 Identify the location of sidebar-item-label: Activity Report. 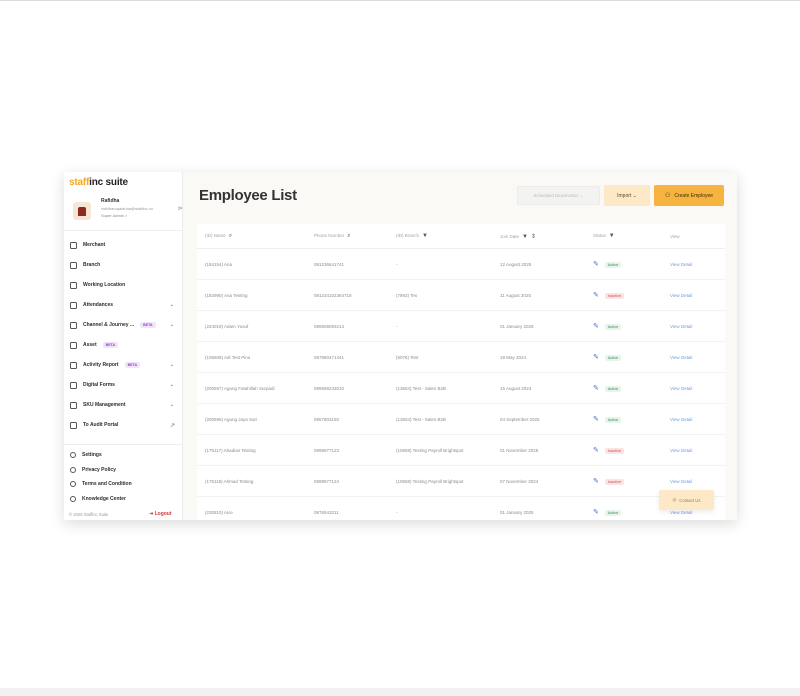
(101, 365).